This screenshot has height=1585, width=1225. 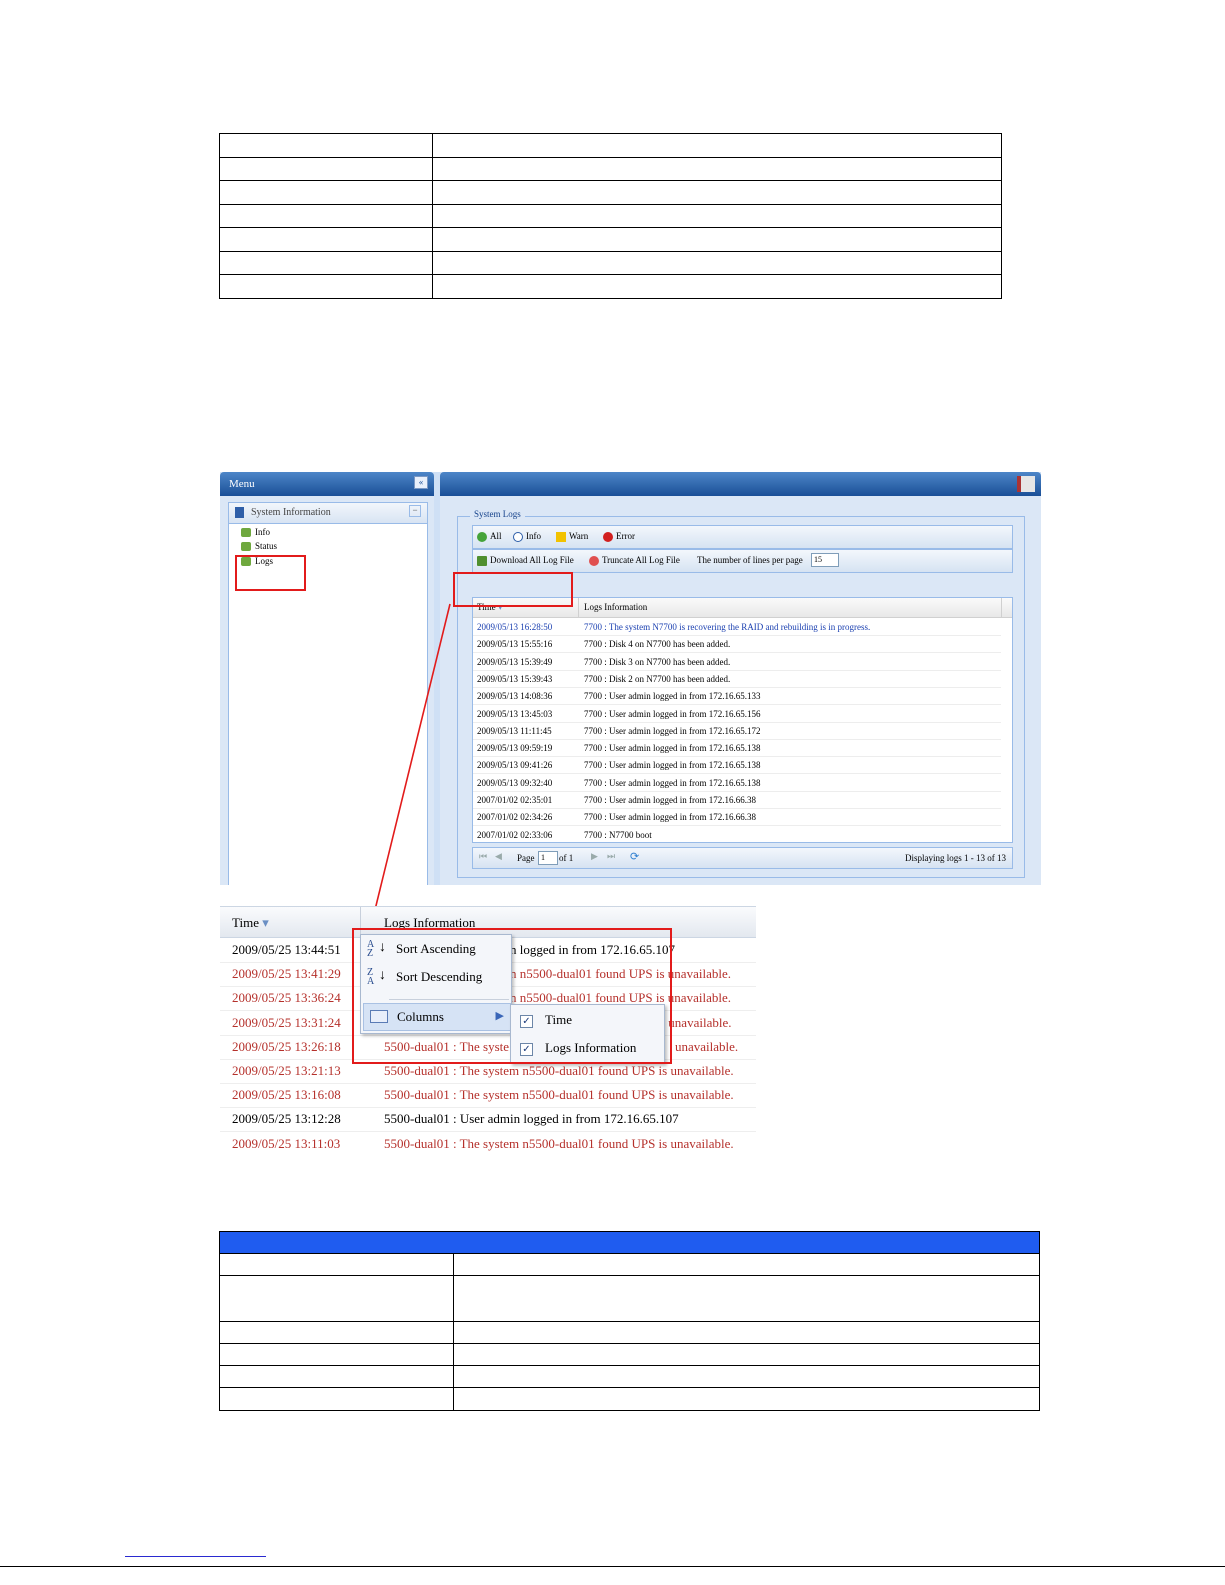 I want to click on log-time: 2009/05/25 13:21:13, so click(x=286, y=1070).